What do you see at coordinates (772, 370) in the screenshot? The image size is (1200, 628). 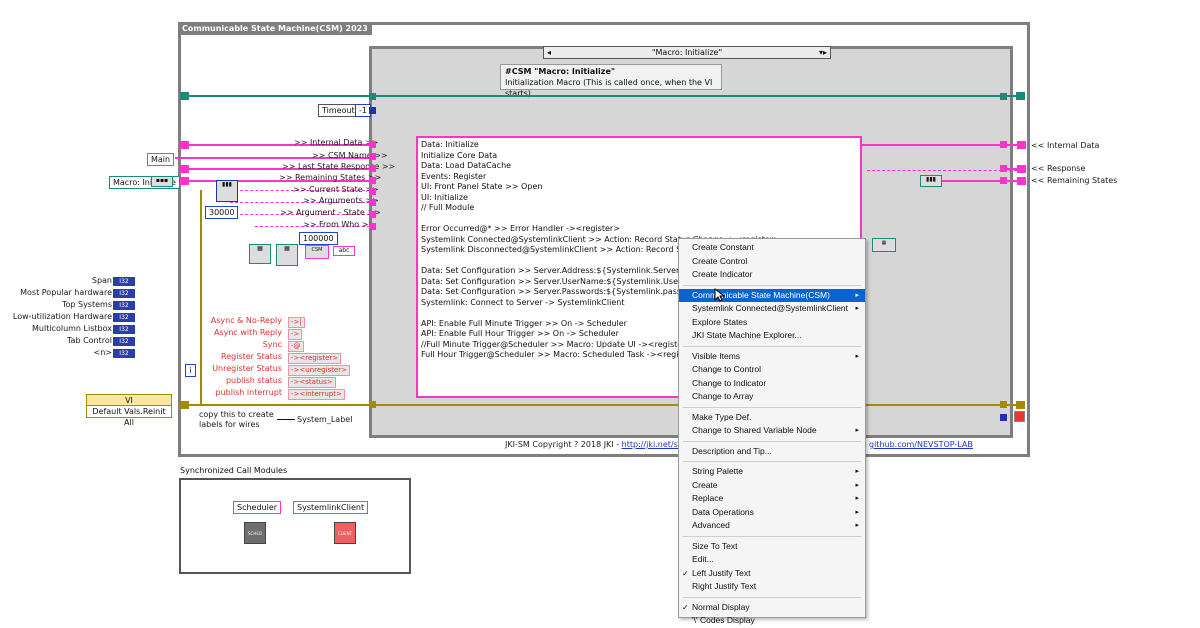 I see `menu-change-to-control: Change to Control` at bounding box center [772, 370].